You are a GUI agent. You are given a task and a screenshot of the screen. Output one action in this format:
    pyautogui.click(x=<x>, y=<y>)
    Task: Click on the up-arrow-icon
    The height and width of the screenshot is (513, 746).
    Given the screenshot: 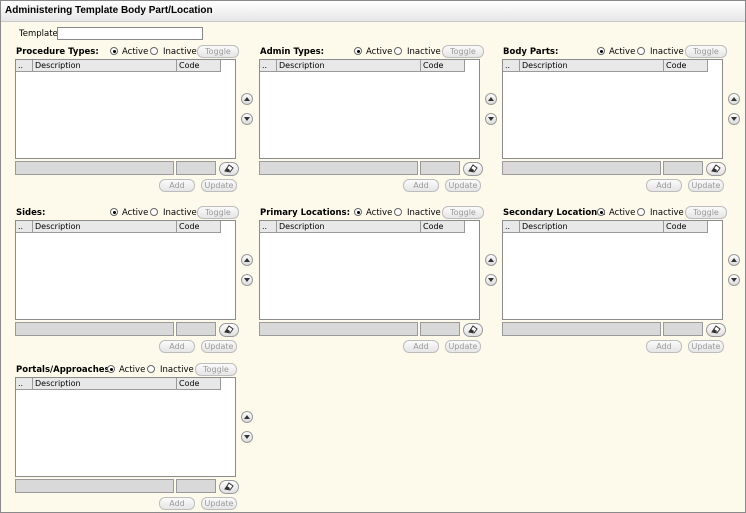 What is the action you would take?
    pyautogui.click(x=247, y=417)
    